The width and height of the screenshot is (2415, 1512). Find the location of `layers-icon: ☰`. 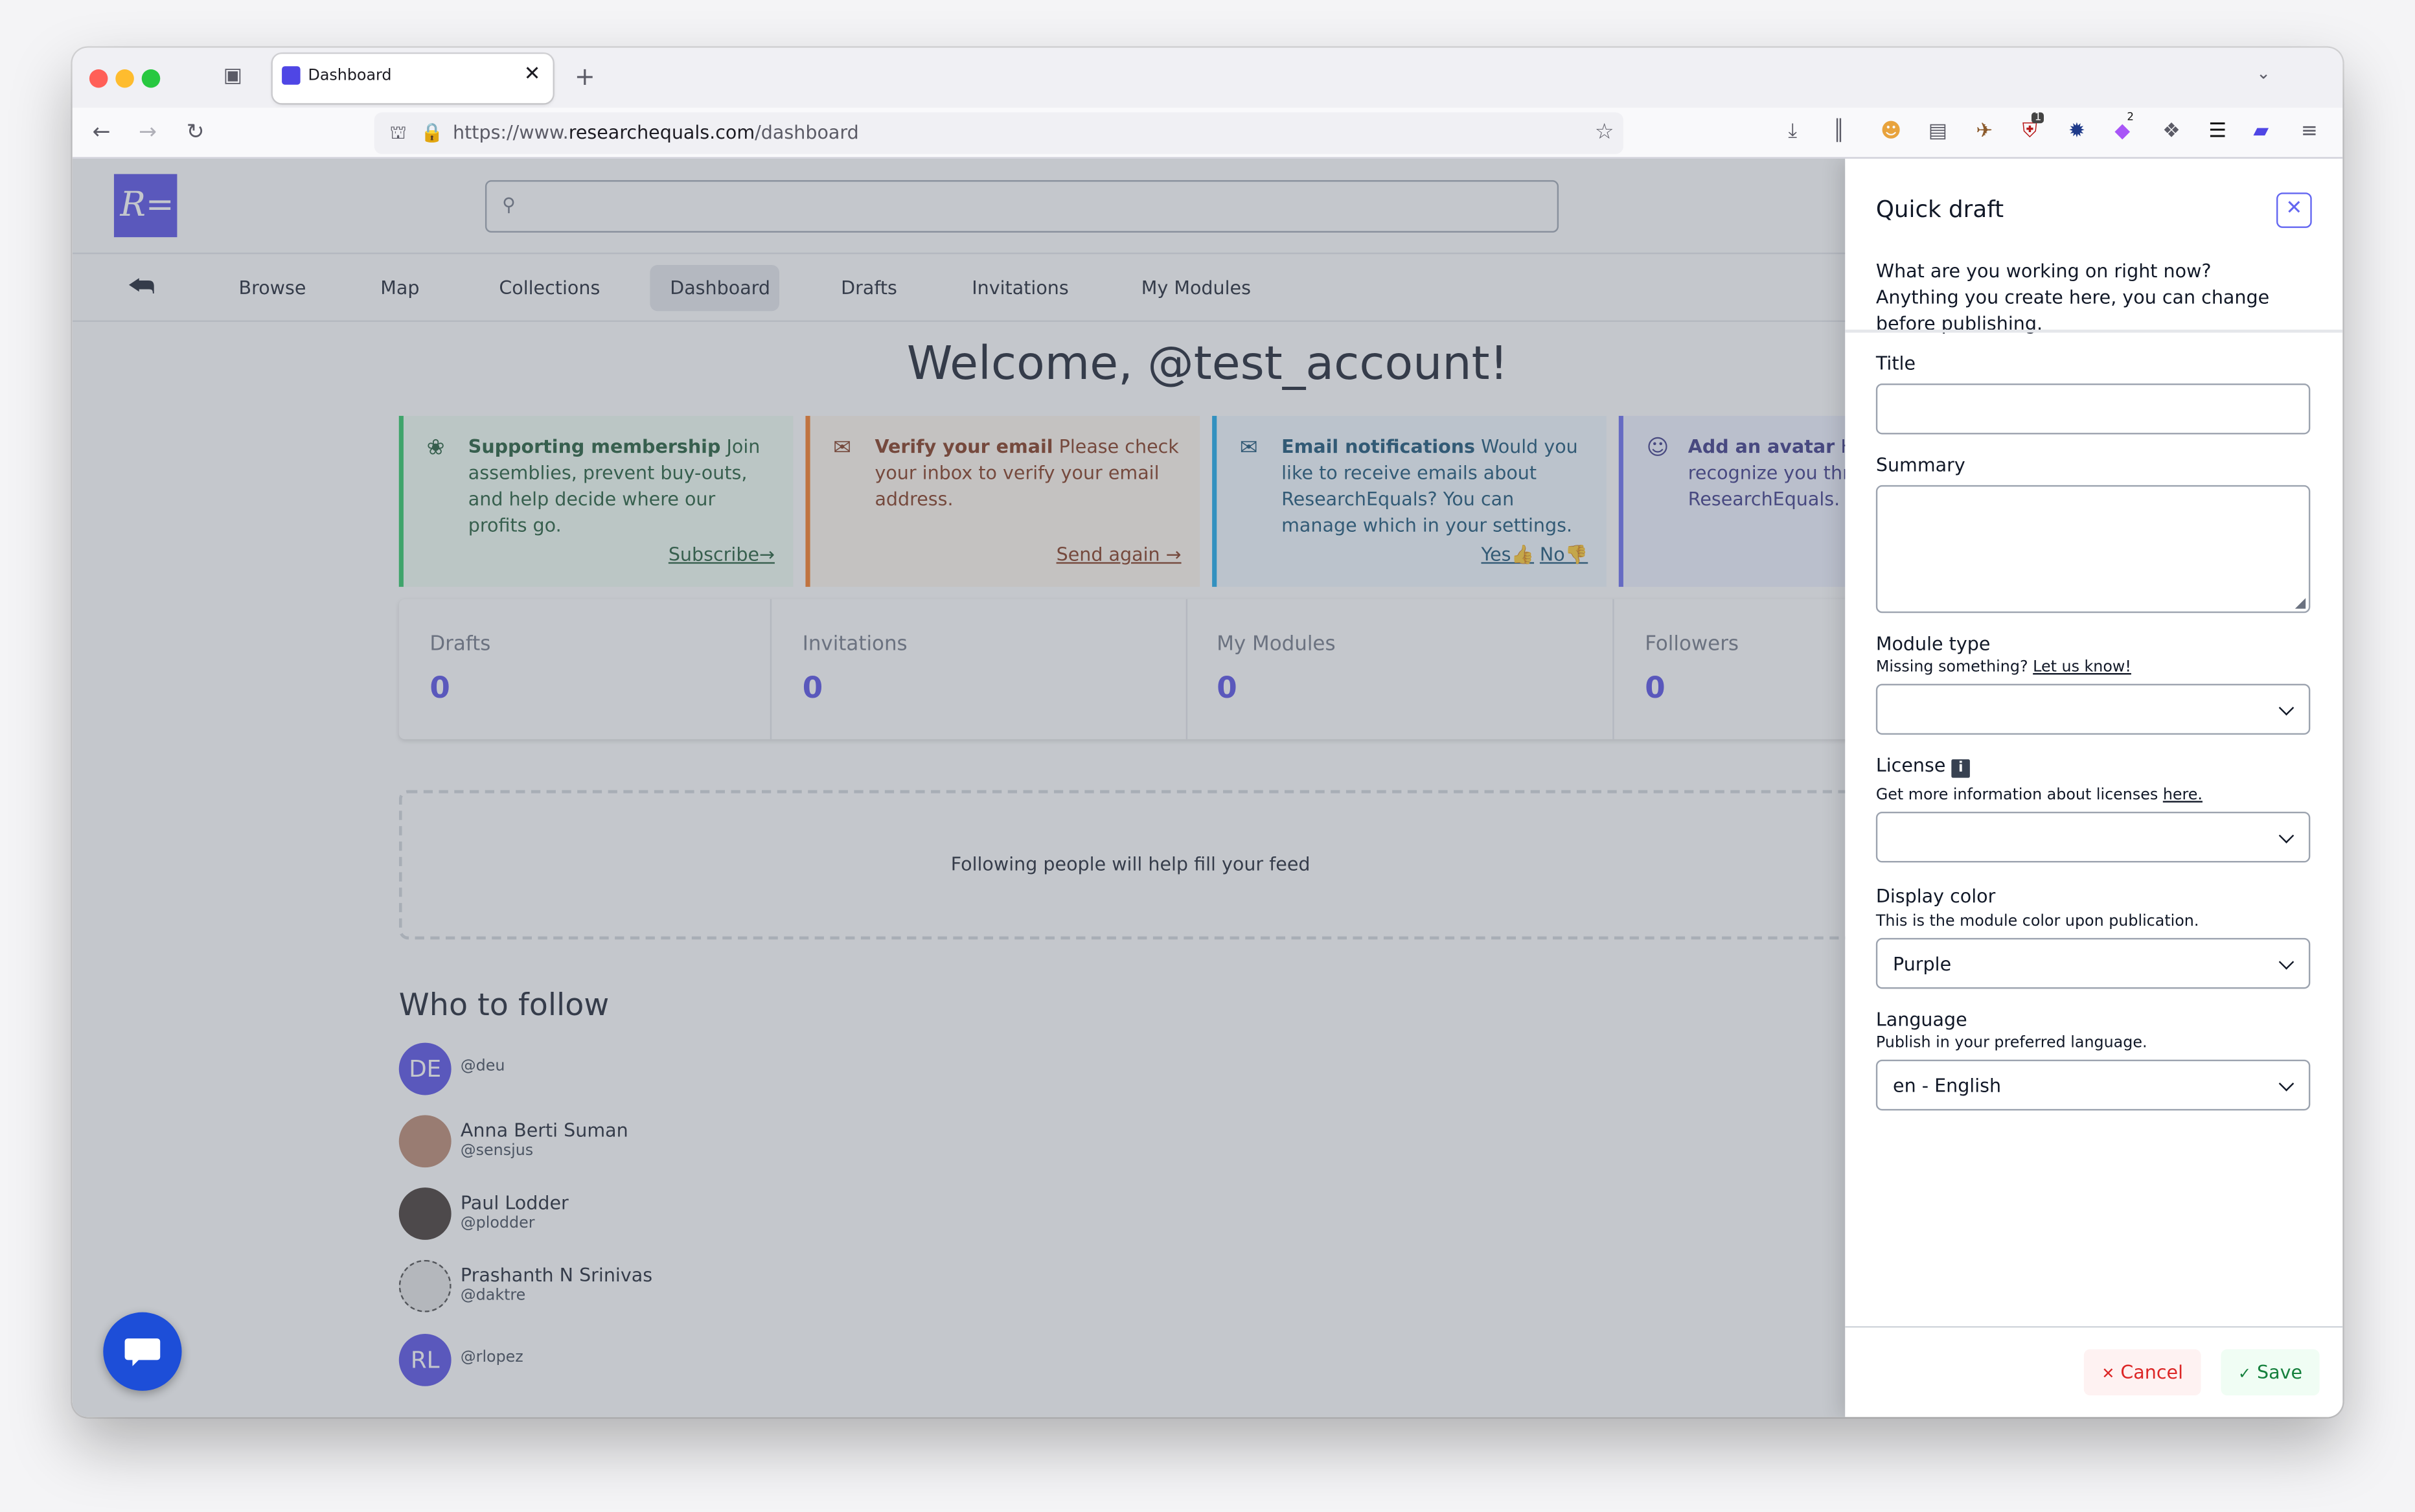

layers-icon: ☰ is located at coordinates (2217, 132).